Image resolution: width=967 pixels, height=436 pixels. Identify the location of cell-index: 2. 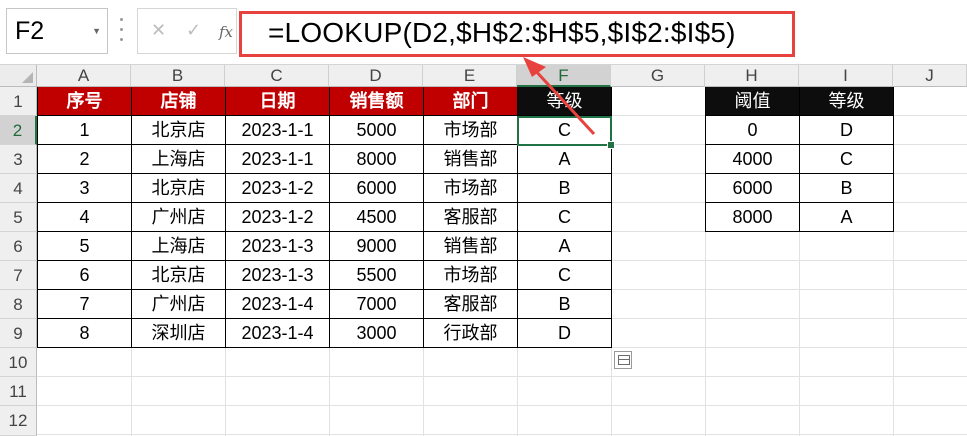
(84, 159).